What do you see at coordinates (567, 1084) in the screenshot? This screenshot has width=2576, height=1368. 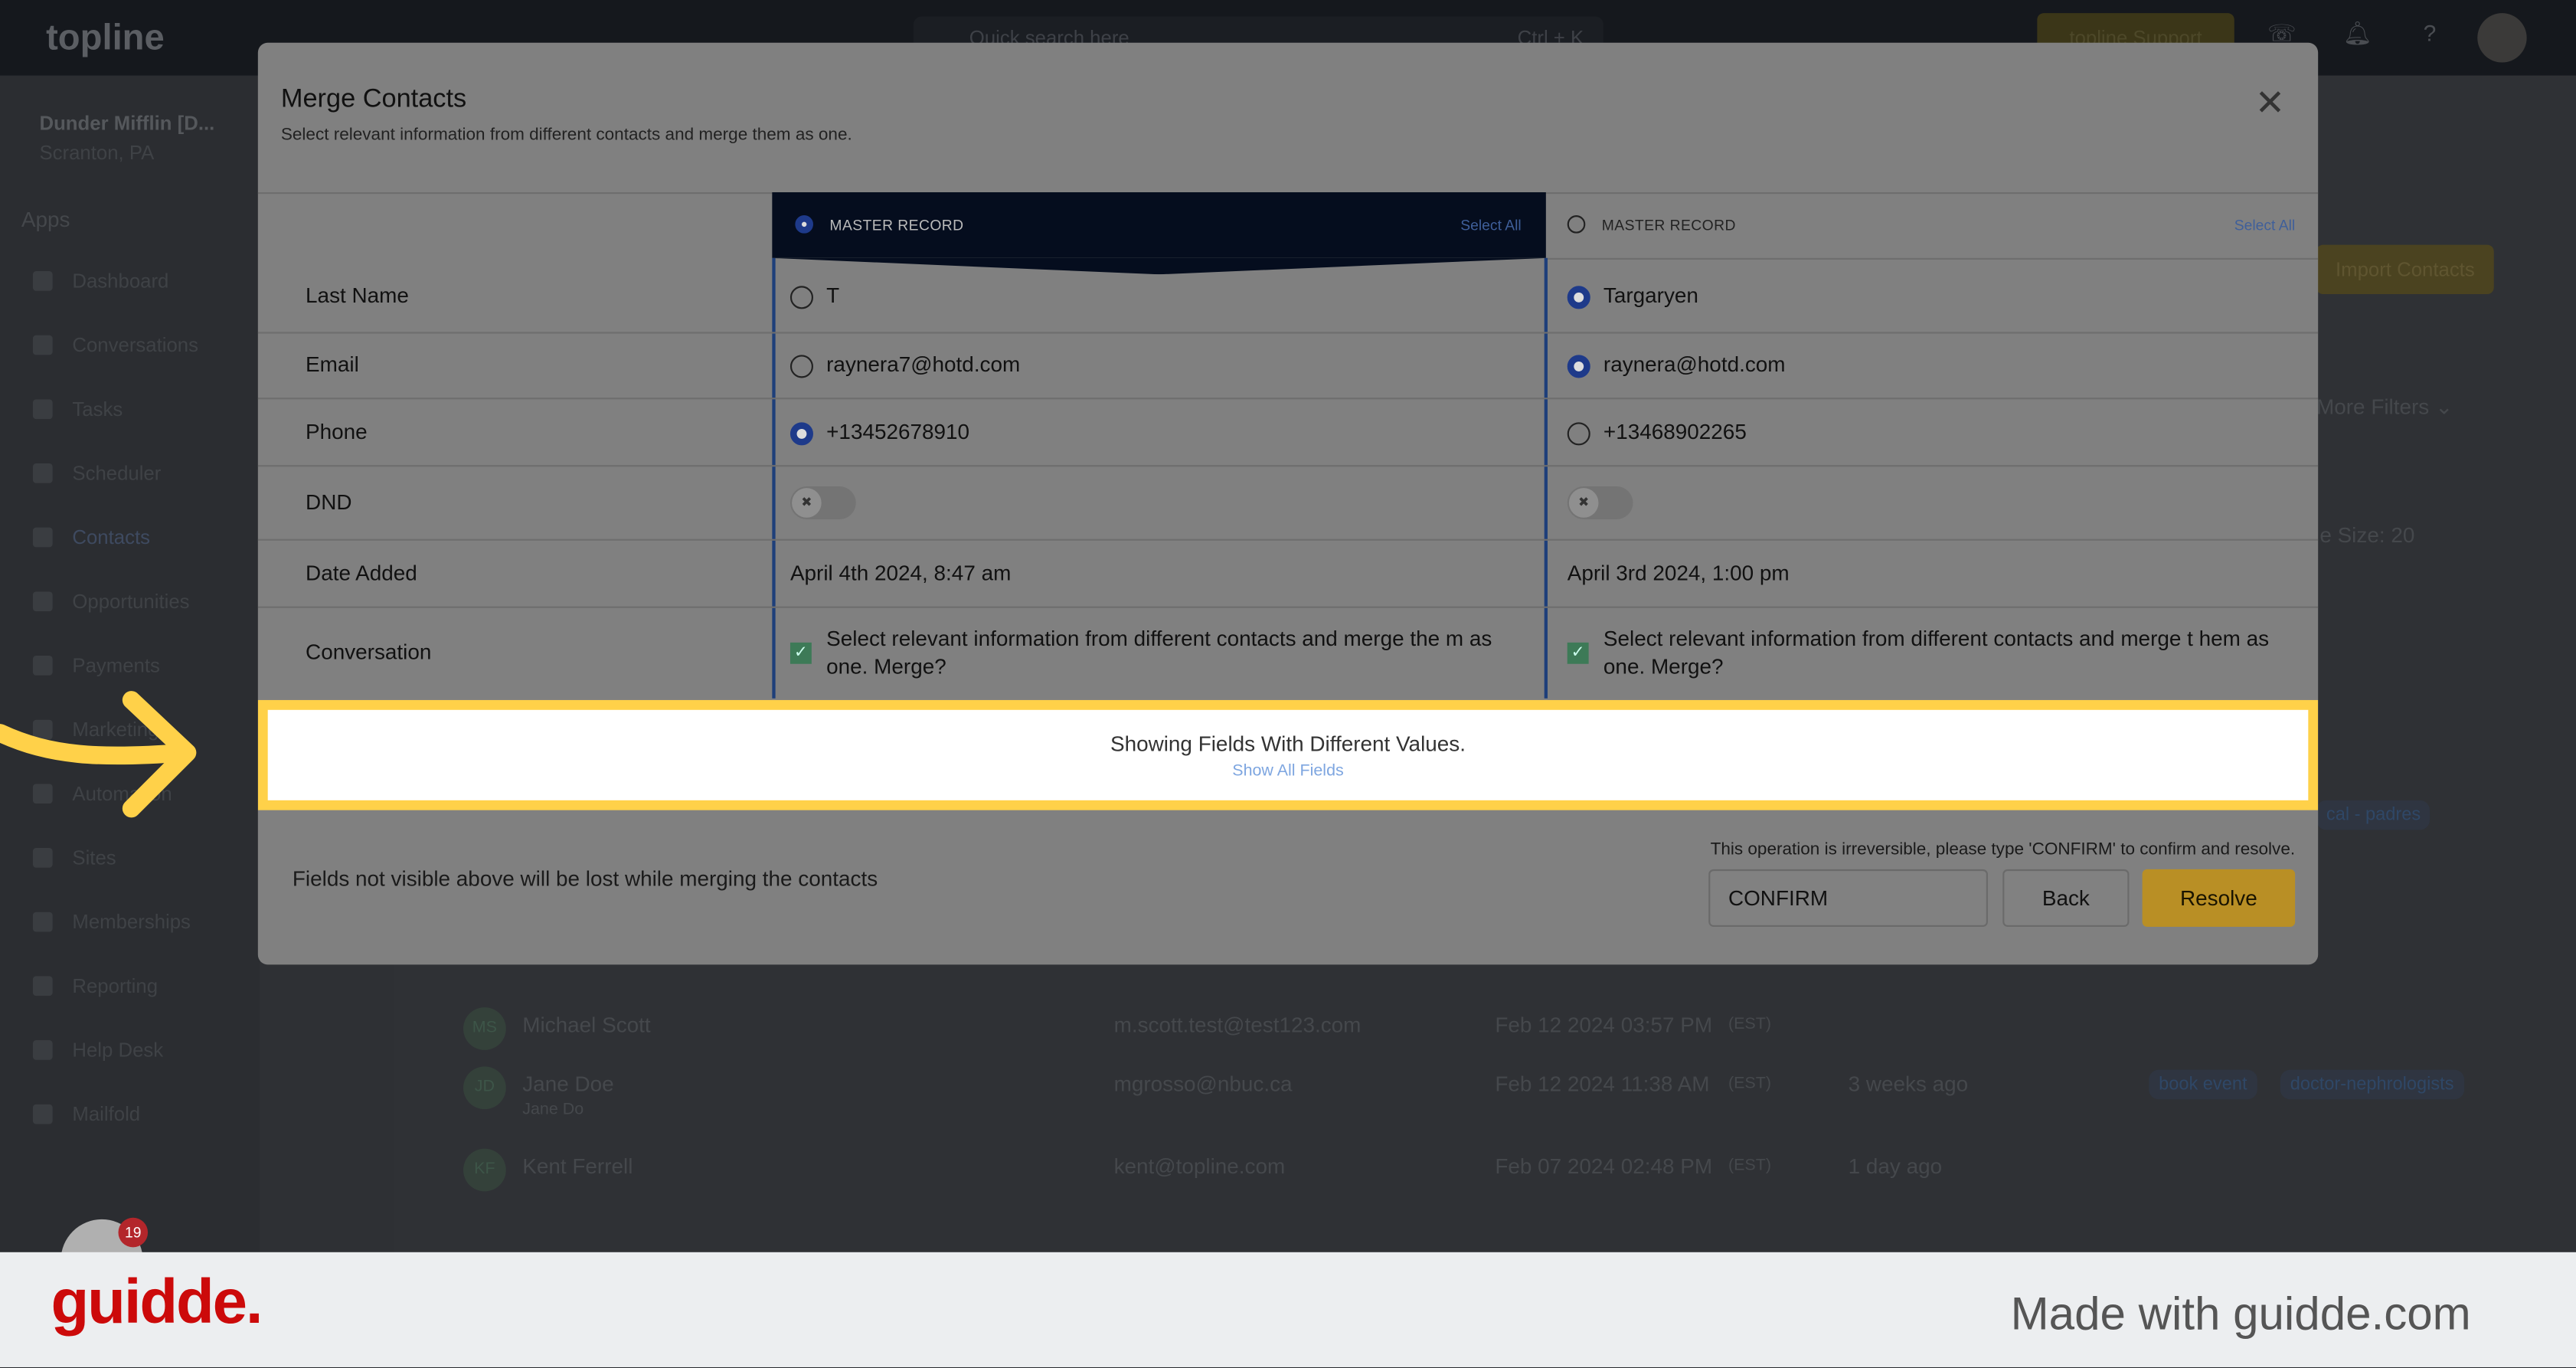 I see `contact-name: Jane Doe` at bounding box center [567, 1084].